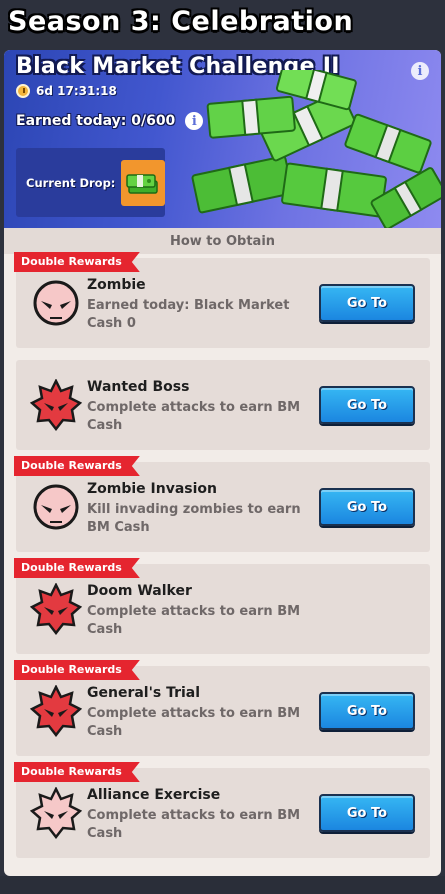  I want to click on earned-today-row: Earned today: 0/600 i, so click(110, 121).